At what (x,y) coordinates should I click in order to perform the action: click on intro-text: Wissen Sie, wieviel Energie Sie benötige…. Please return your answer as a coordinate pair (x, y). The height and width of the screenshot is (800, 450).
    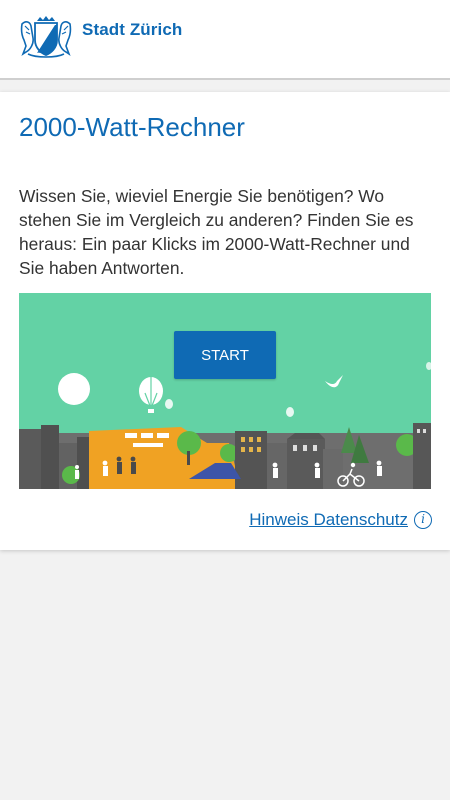
    Looking at the image, I should click on (216, 232).